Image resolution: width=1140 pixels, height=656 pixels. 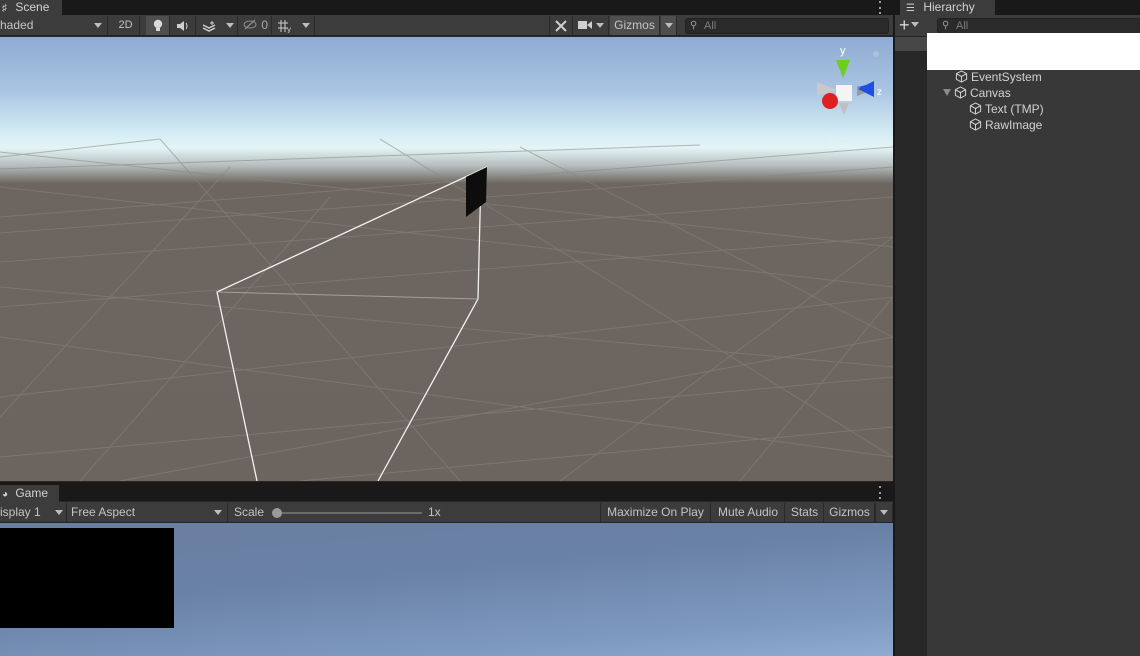 I want to click on add-object-button: +, so click(x=914, y=25).